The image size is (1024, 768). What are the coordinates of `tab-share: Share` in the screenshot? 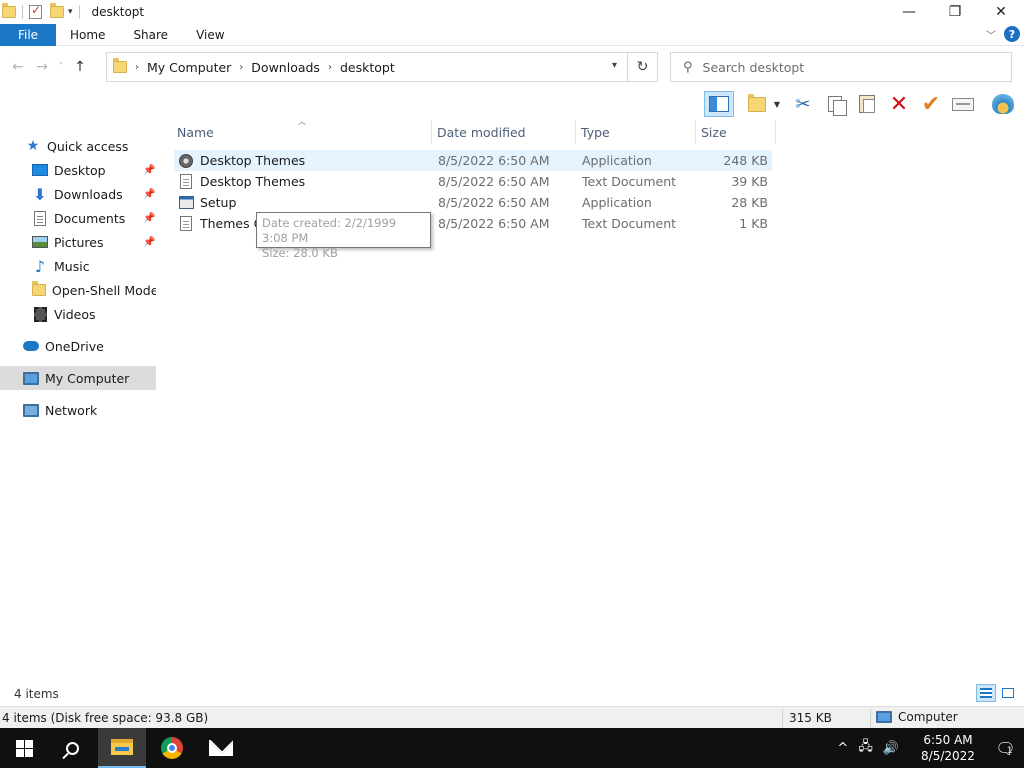 It's located at (150, 35).